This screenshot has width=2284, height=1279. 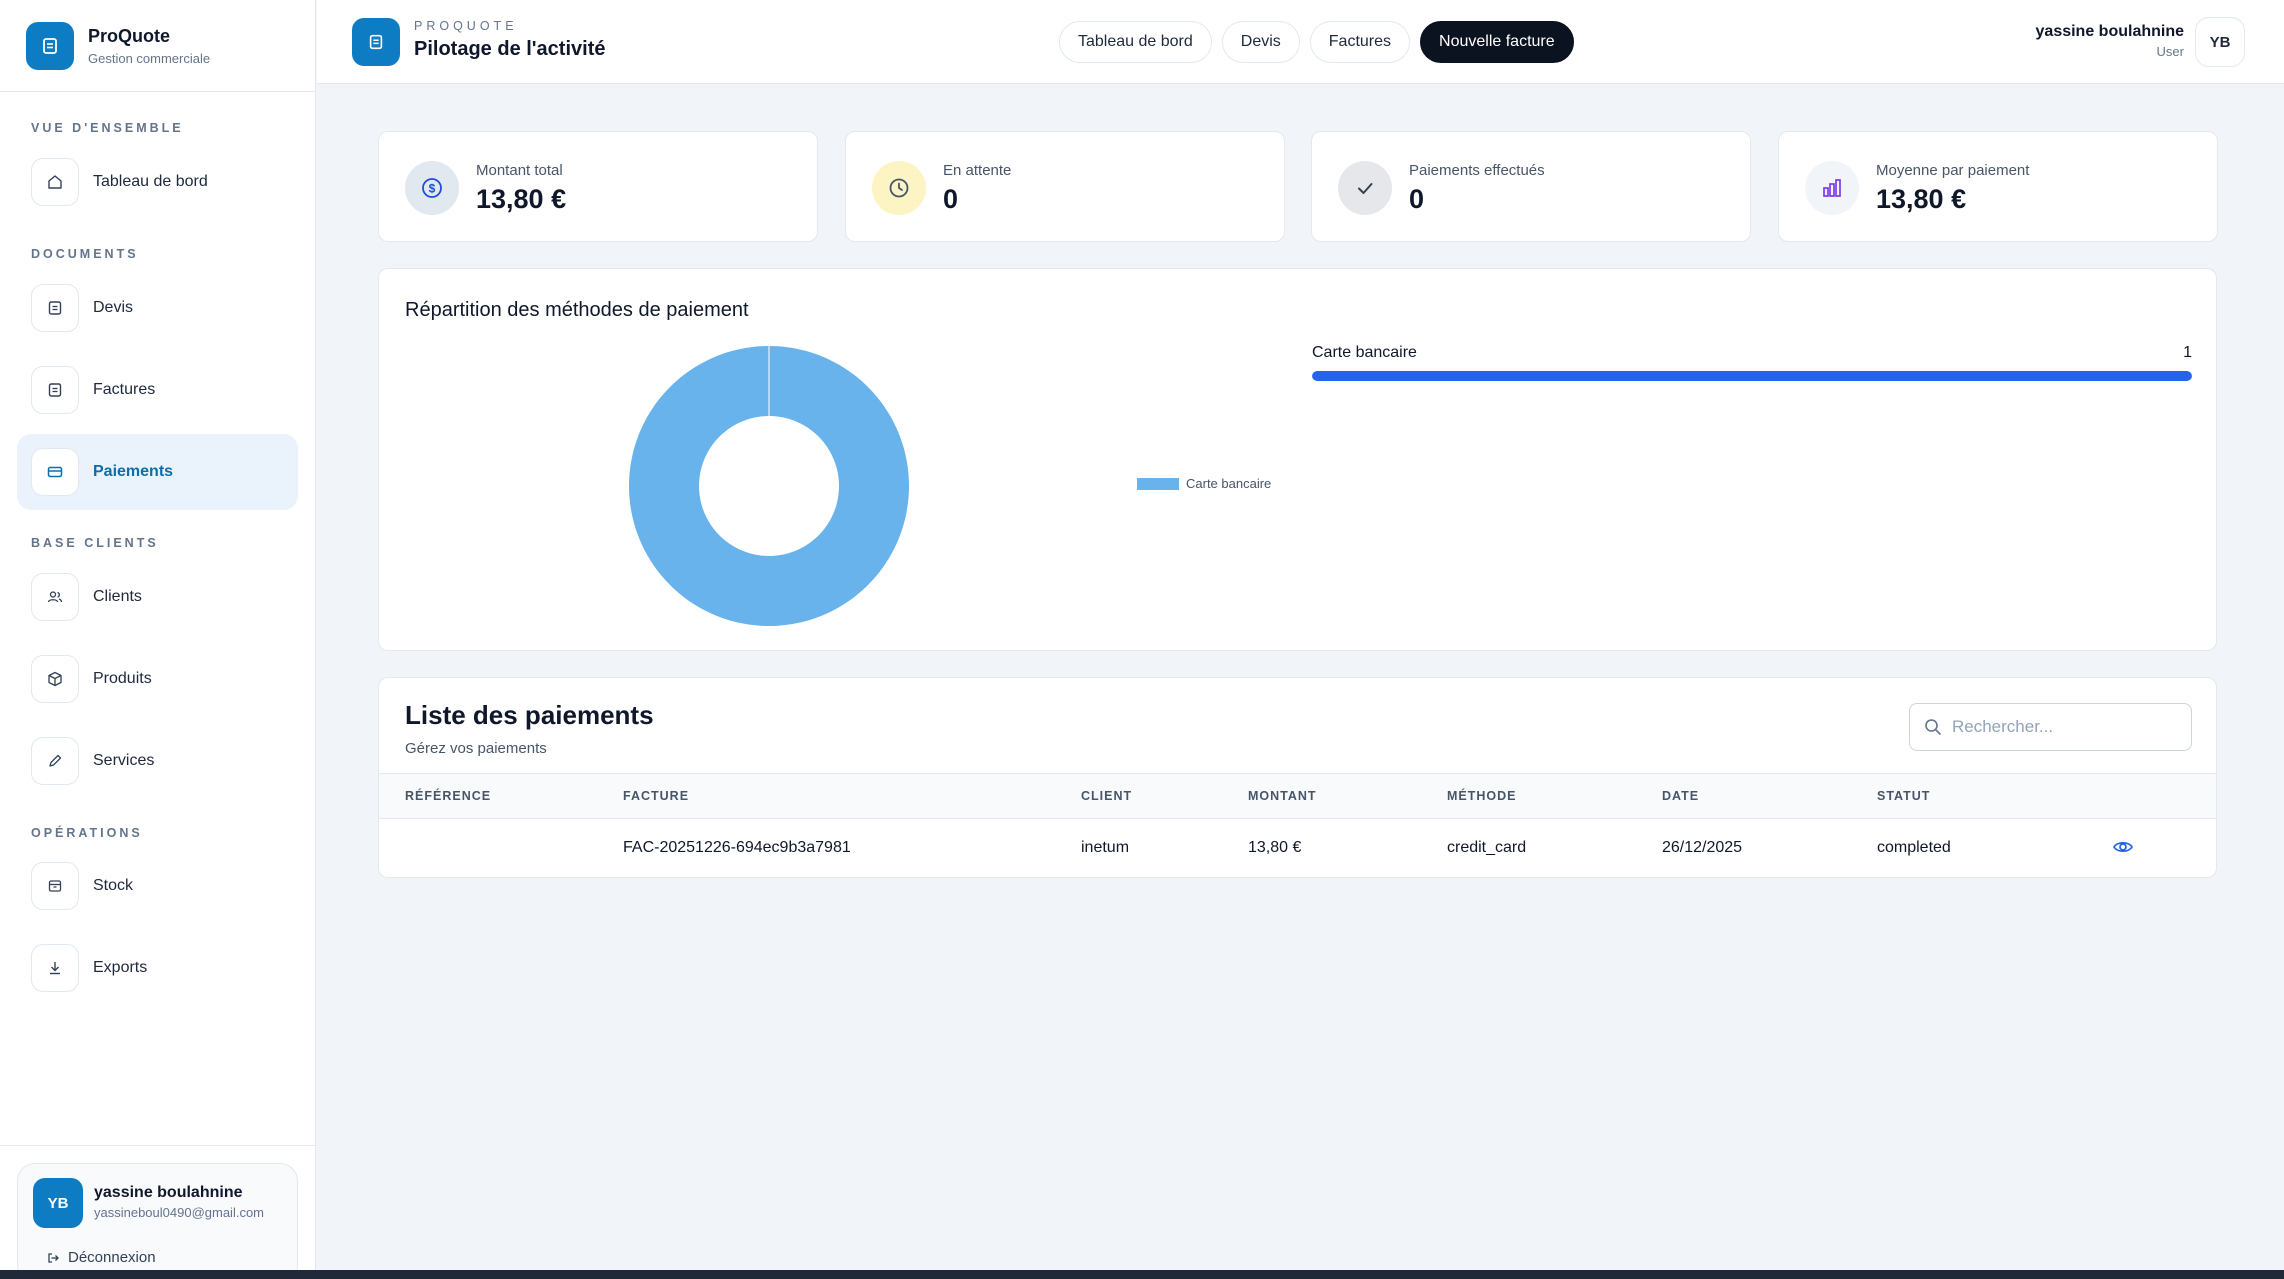 What do you see at coordinates (129, 35) in the screenshot?
I see `brand-name: ProQuote` at bounding box center [129, 35].